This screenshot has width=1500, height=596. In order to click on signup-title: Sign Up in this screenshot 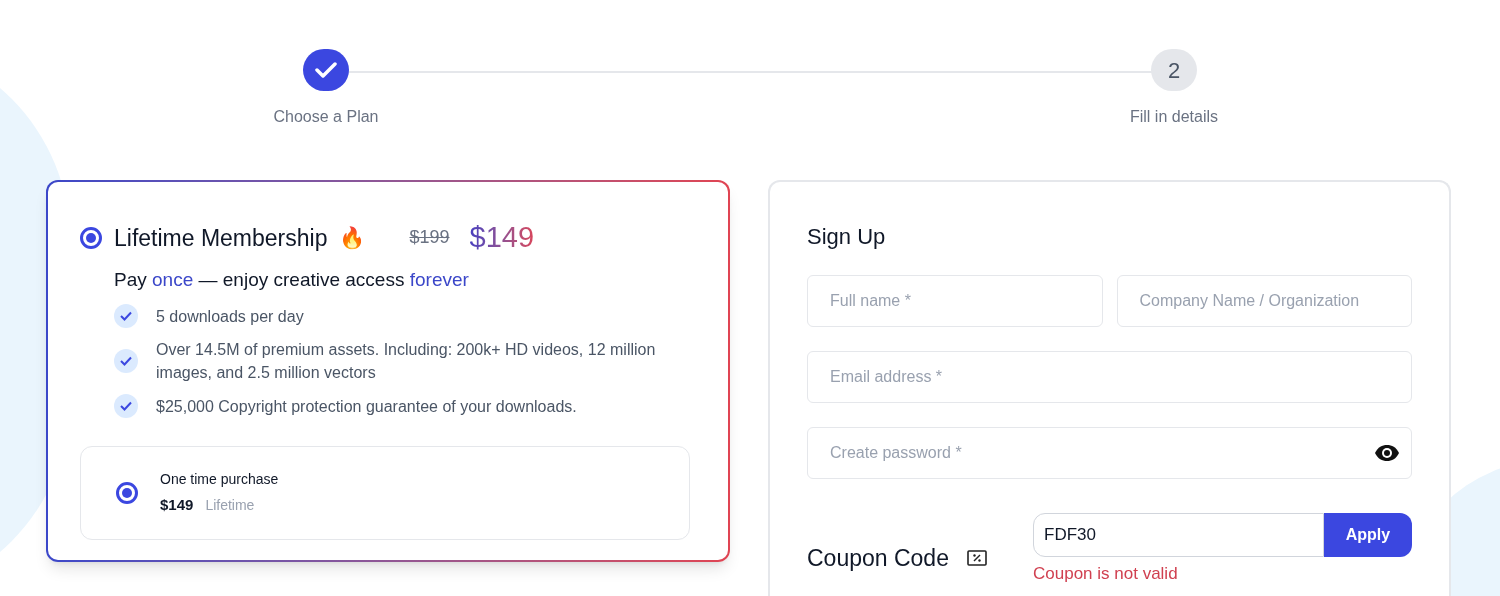, I will do `click(847, 237)`.